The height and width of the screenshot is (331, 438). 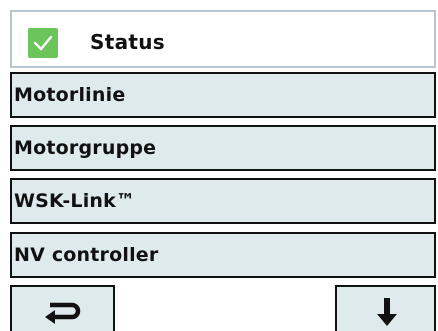 I want to click on scroll-down-button, so click(x=385, y=308).